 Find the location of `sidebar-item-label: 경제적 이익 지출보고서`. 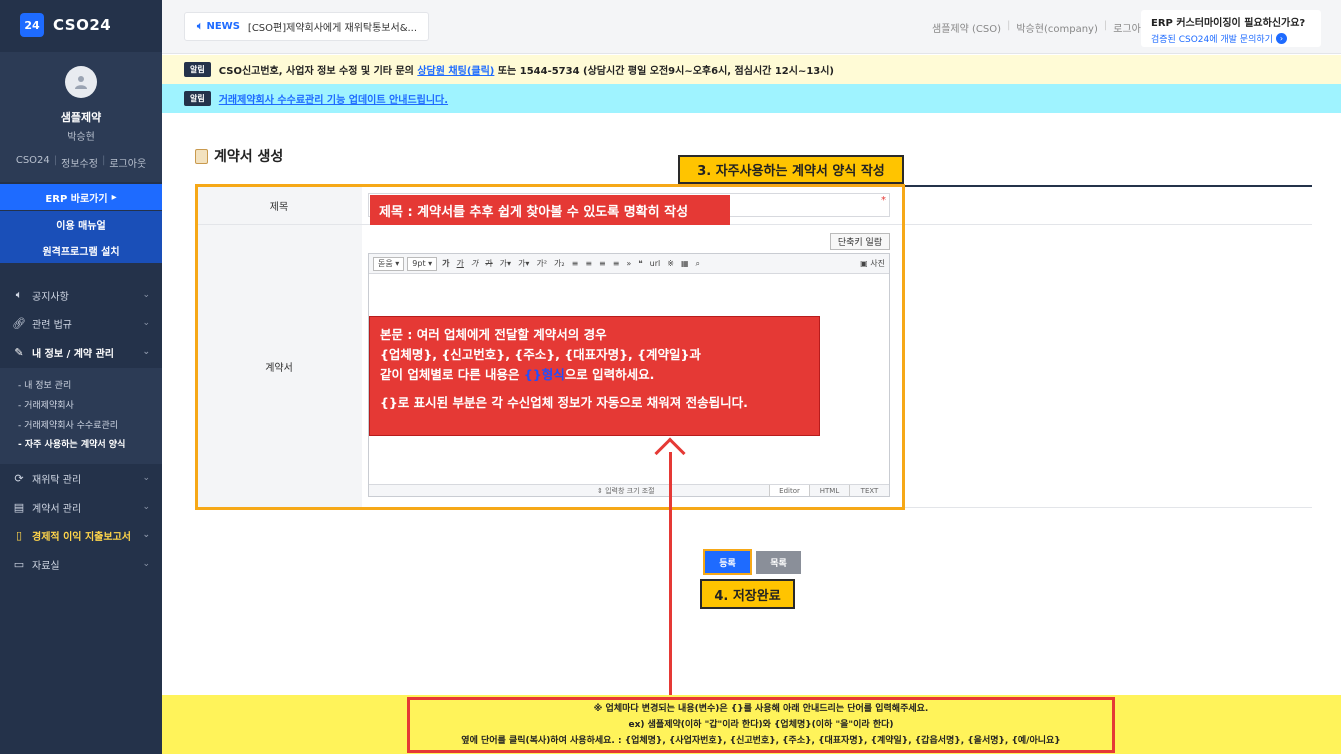

sidebar-item-label: 경제적 이익 지출보고서 is located at coordinates (81, 537).